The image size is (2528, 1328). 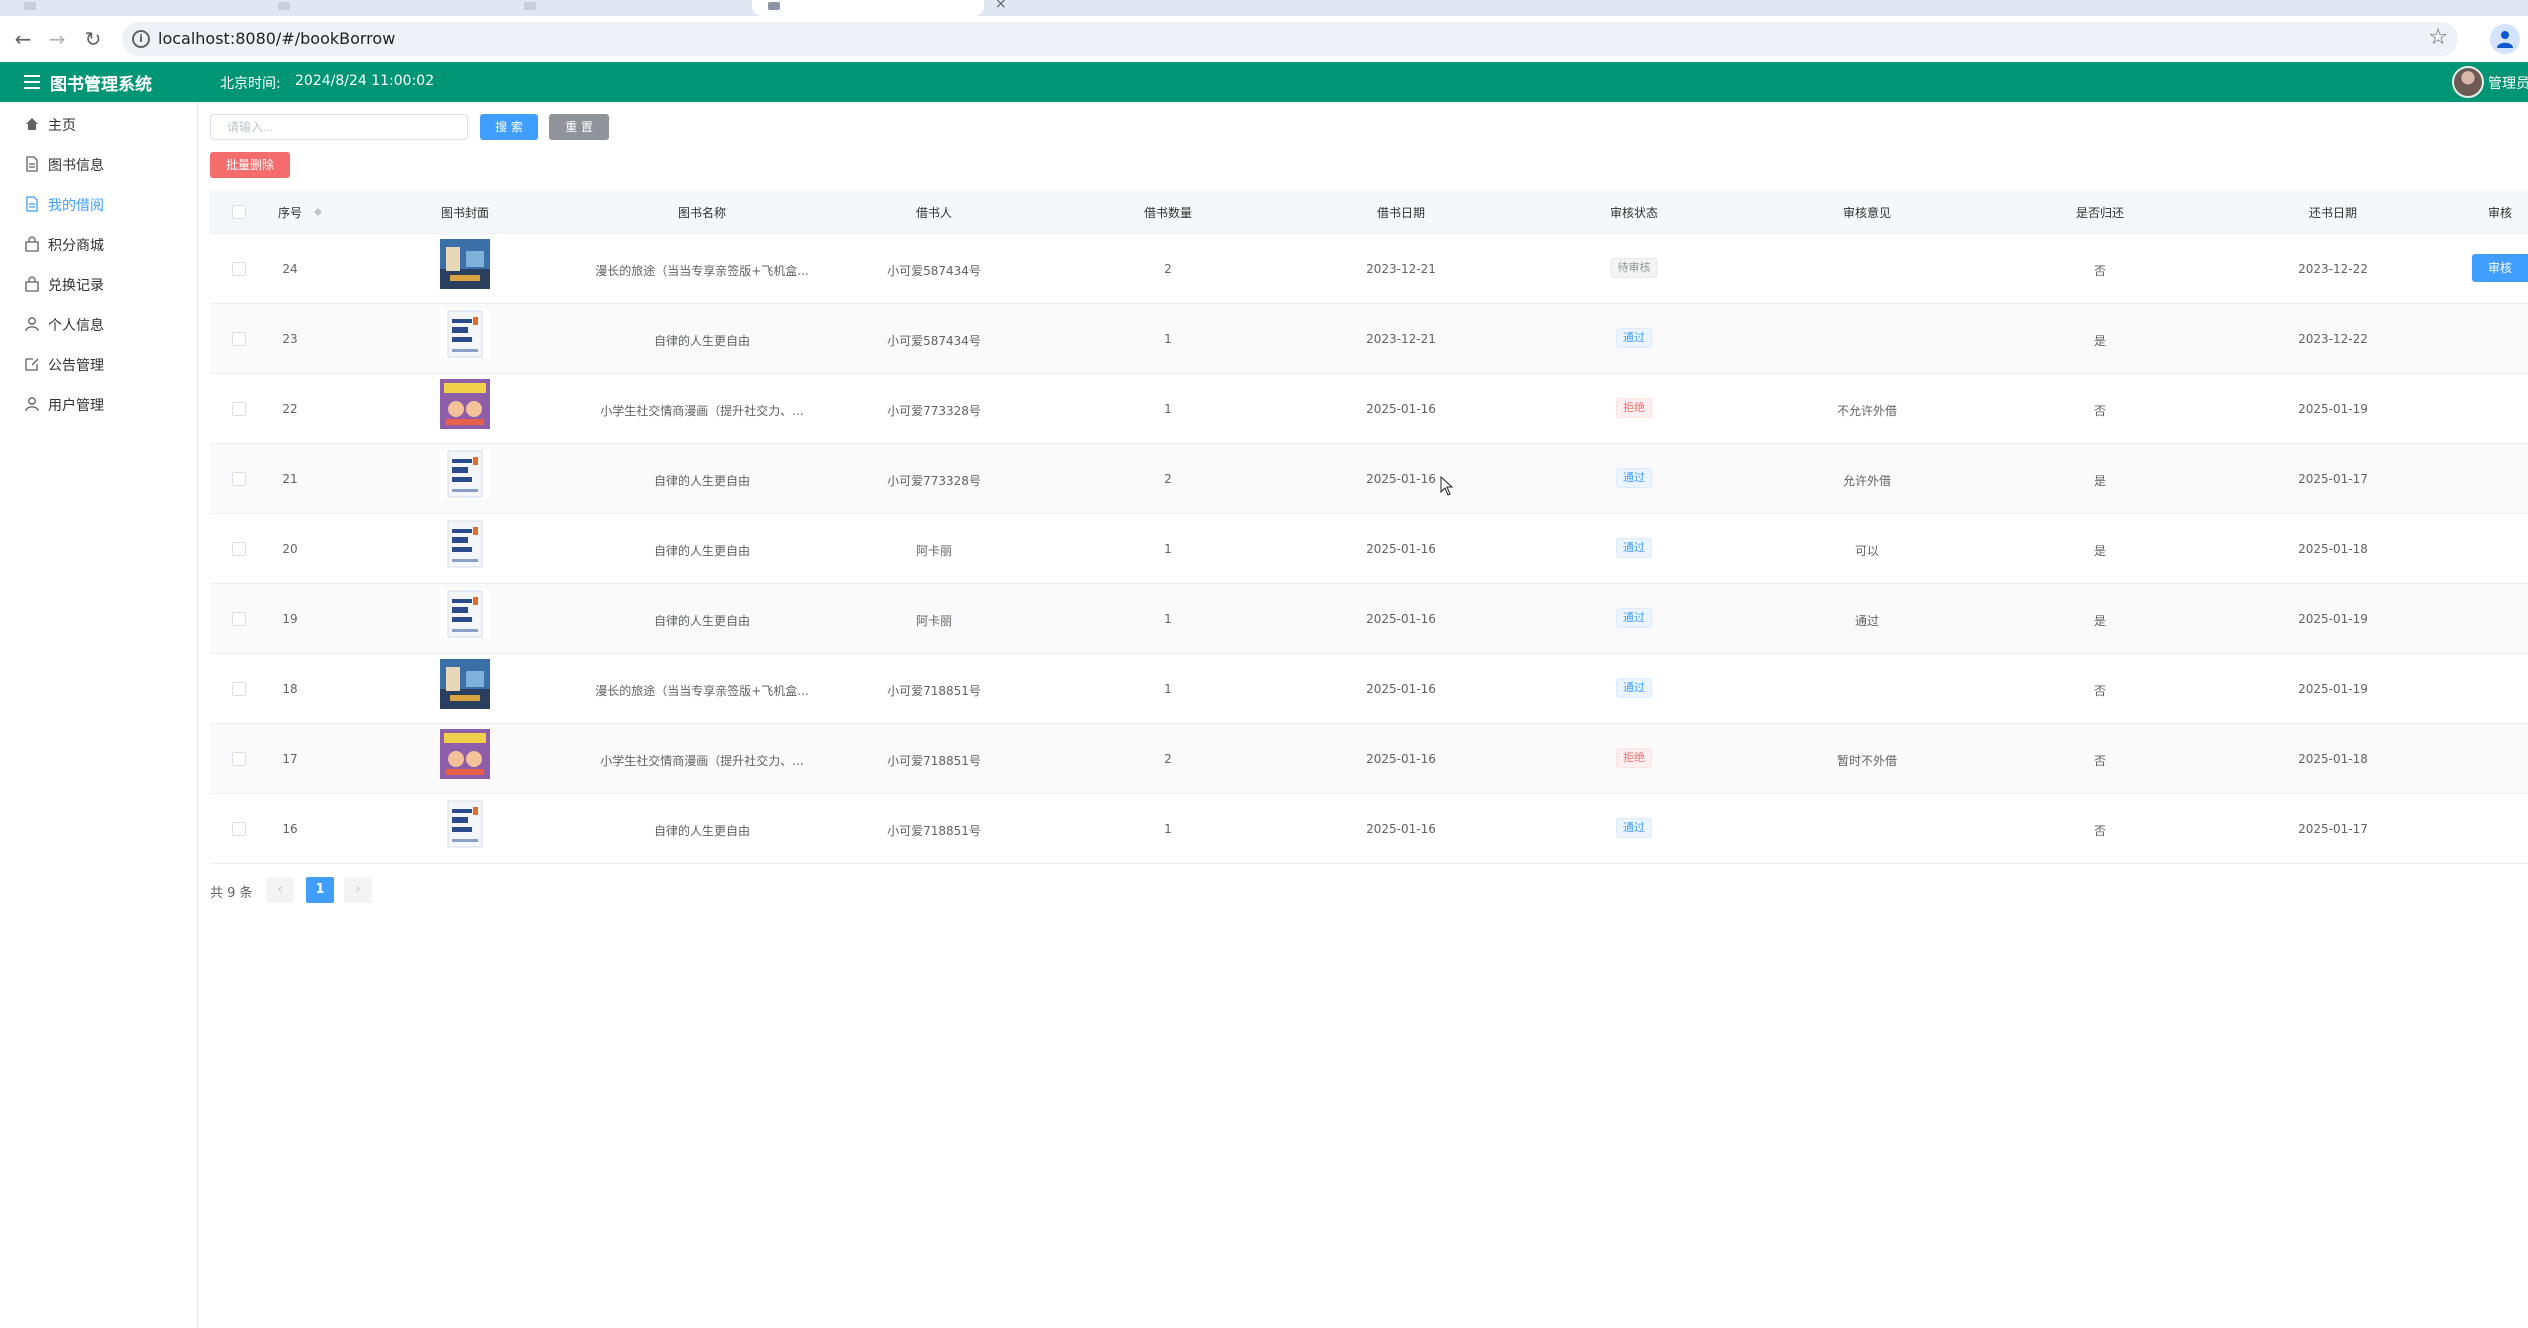 I want to click on next-page-button: ›, so click(x=358, y=890).